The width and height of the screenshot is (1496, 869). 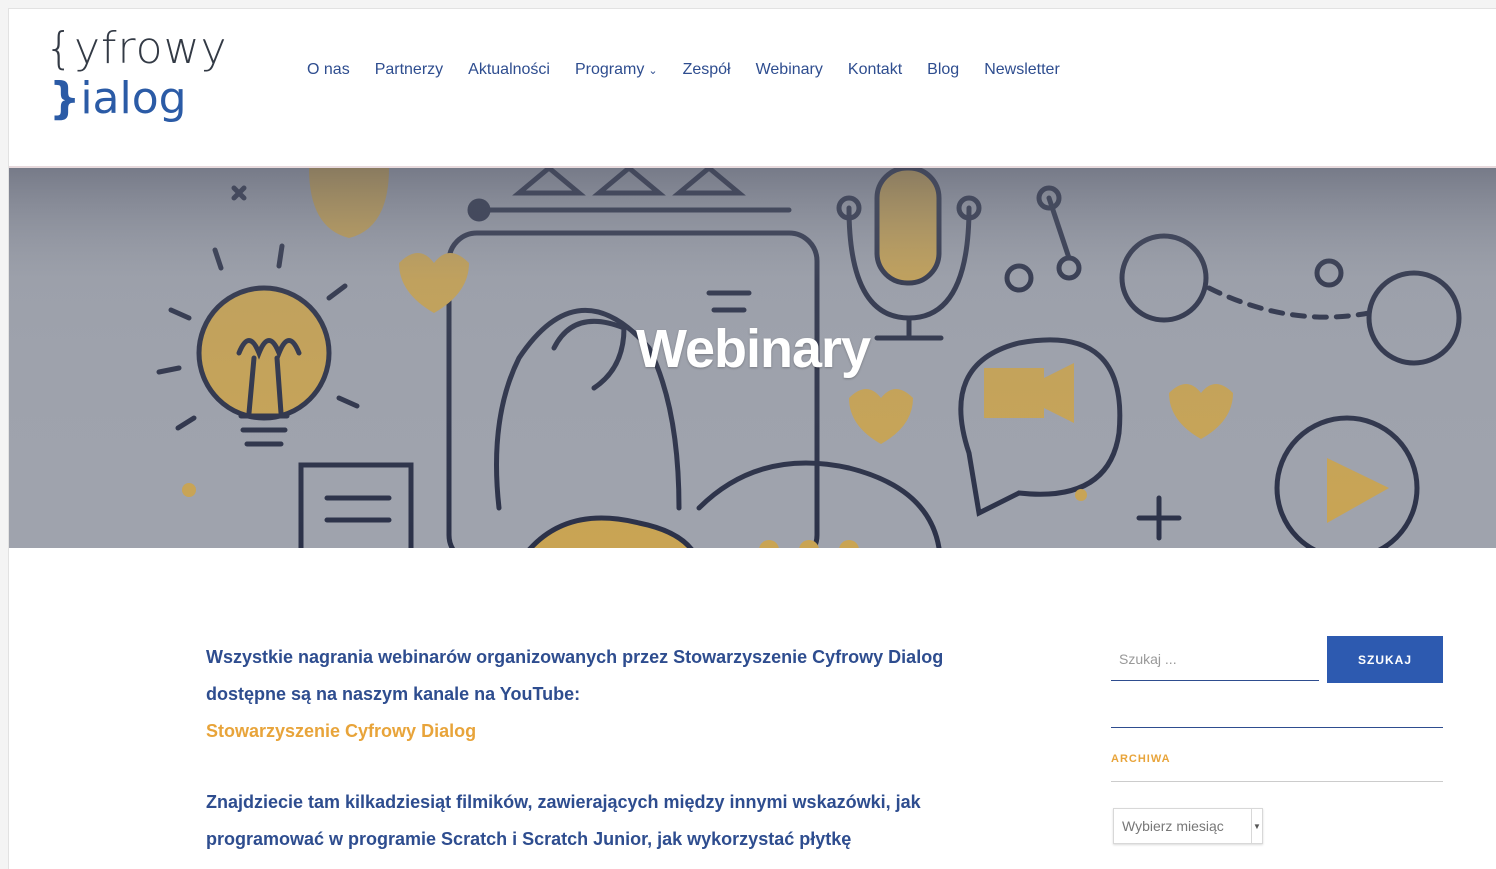 What do you see at coordinates (409, 70) in the screenshot?
I see `nav-item-partnerzy: Partnerzy` at bounding box center [409, 70].